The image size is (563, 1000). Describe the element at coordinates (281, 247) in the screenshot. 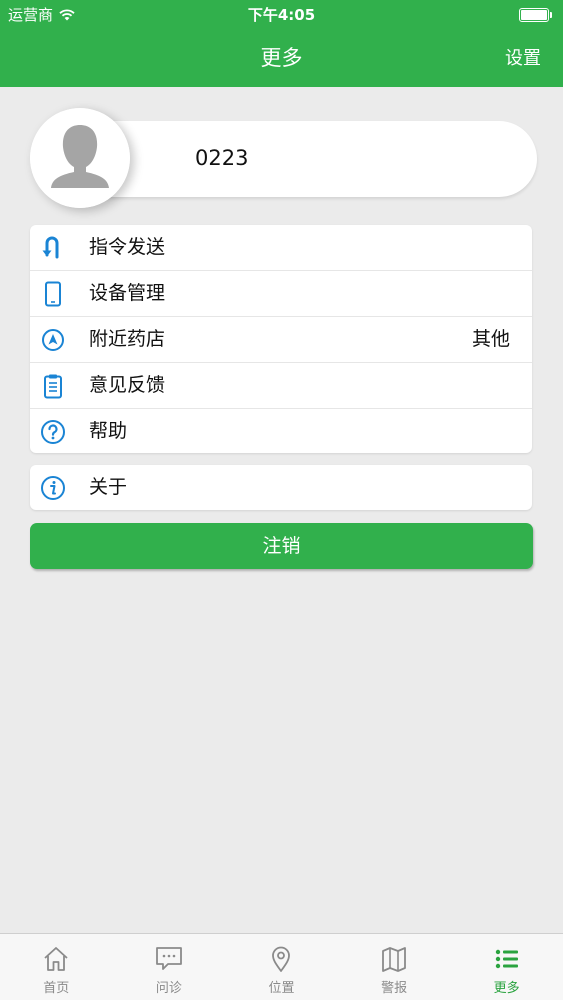

I see `menu-item-command-send: 指令发送` at that location.